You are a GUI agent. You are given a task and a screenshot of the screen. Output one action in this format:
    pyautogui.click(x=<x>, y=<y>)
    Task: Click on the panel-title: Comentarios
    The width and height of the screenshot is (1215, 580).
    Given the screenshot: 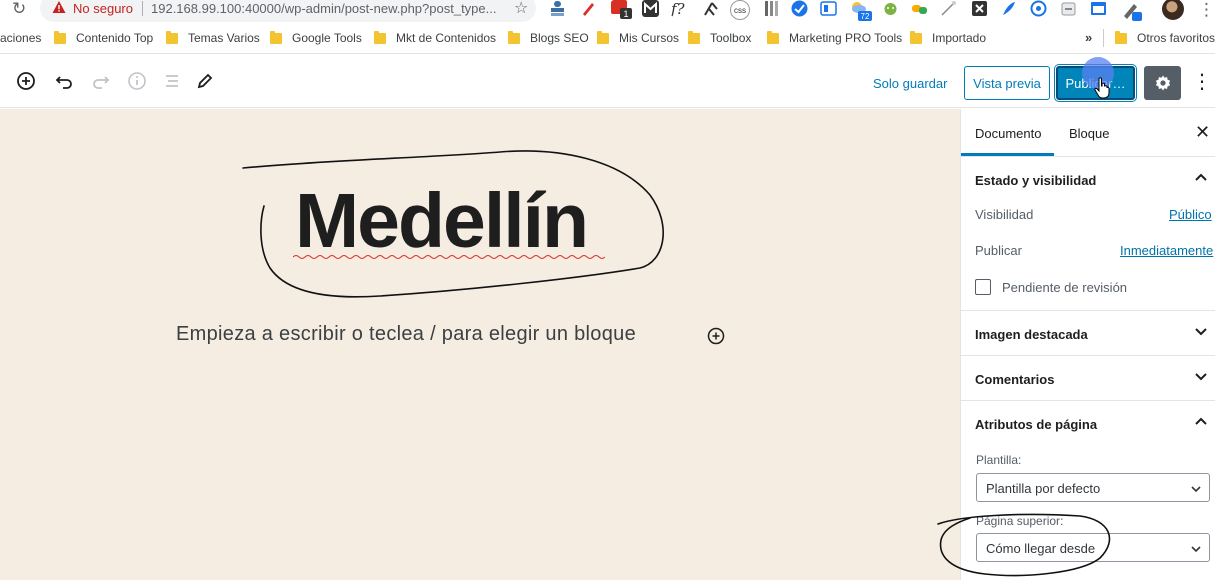 What is the action you would take?
    pyautogui.click(x=1015, y=379)
    